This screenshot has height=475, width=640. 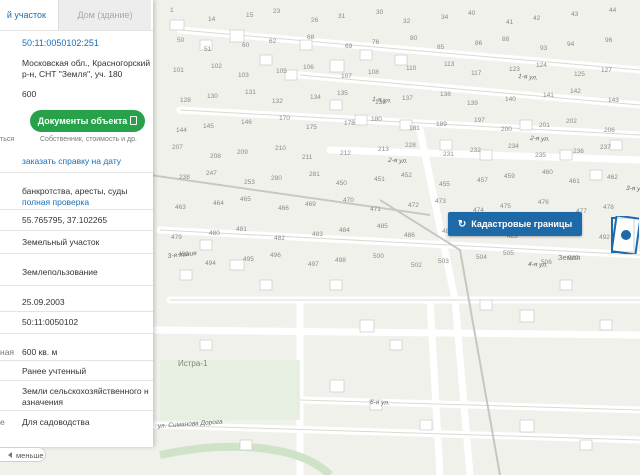 What do you see at coordinates (522, 224) in the screenshot?
I see `cadastral-boundaries-label: Кадастровые границы` at bounding box center [522, 224].